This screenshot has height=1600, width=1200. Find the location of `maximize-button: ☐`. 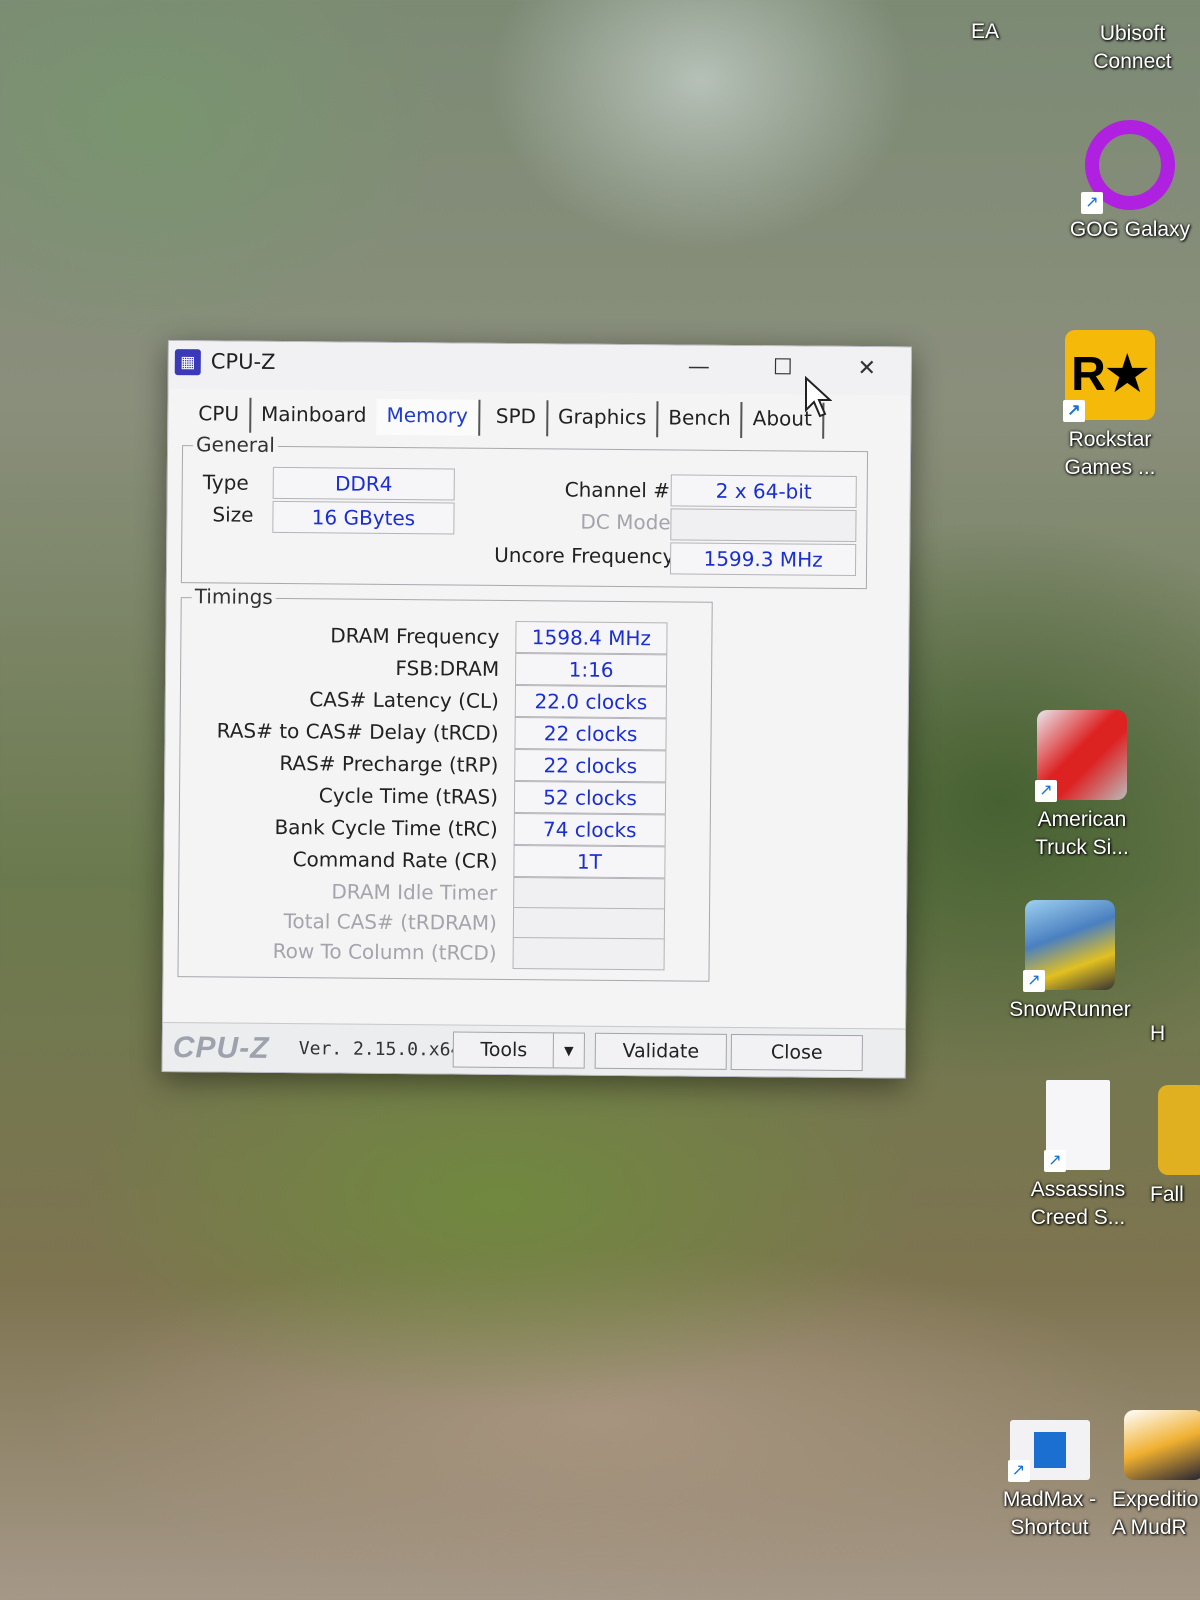

maximize-button: ☐ is located at coordinates (783, 368).